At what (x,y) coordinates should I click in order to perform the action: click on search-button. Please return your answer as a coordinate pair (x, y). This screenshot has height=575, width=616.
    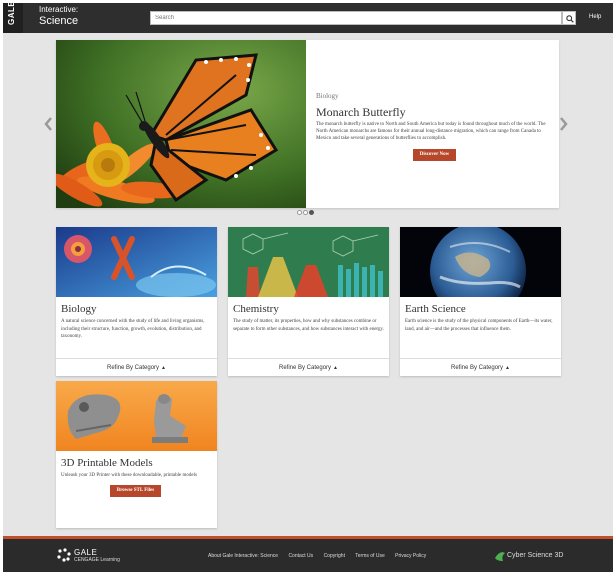
    Looking at the image, I should click on (569, 18).